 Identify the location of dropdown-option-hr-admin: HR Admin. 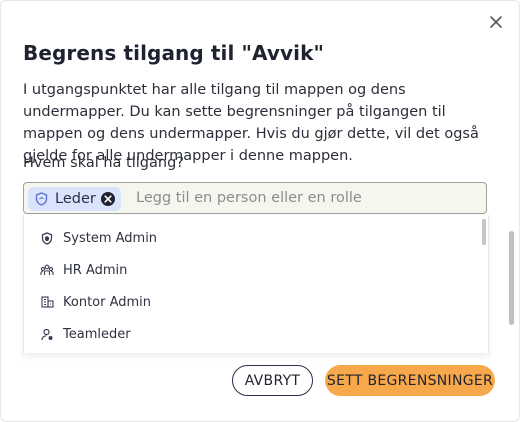
(253, 270).